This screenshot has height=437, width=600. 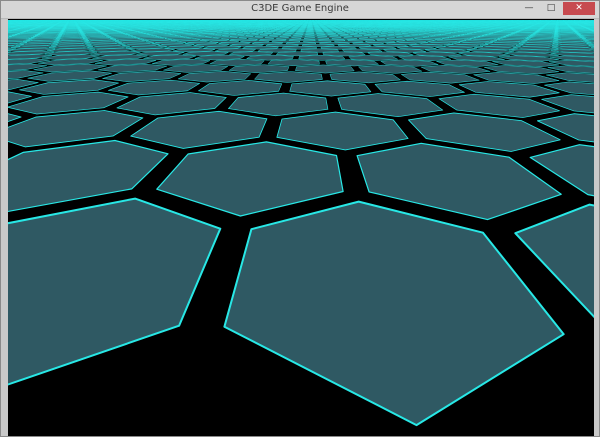 I want to click on close-icon: ✕, so click(x=579, y=8).